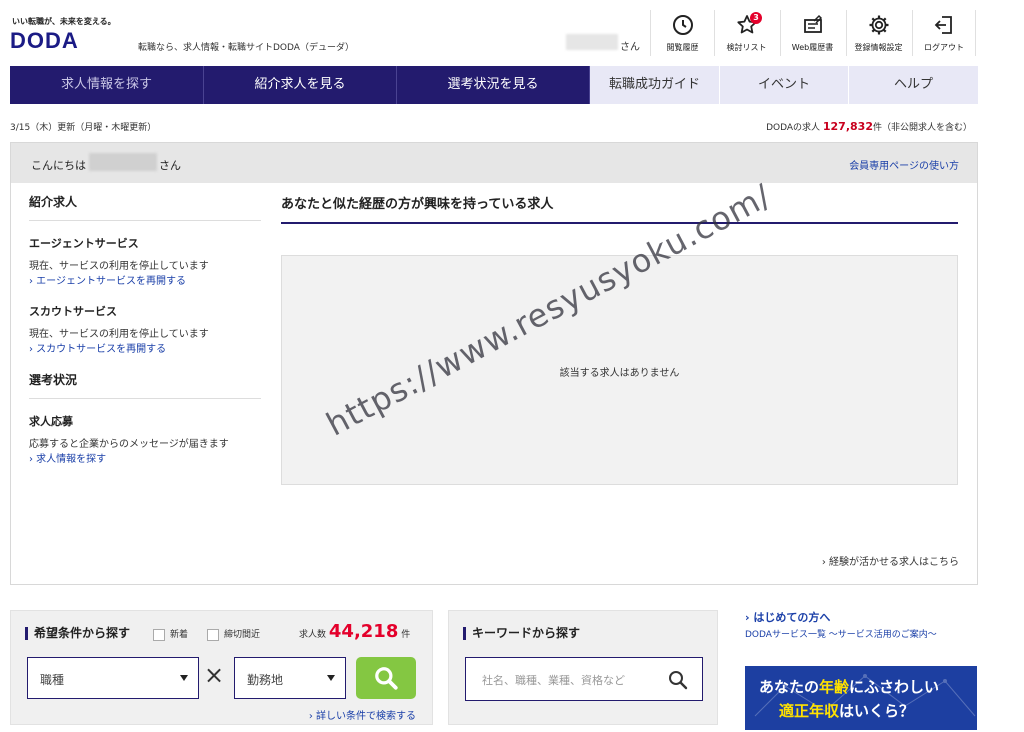 The image size is (1024, 732). What do you see at coordinates (84, 243) in the screenshot?
I see `agent-service-title: エージェントサービス` at bounding box center [84, 243].